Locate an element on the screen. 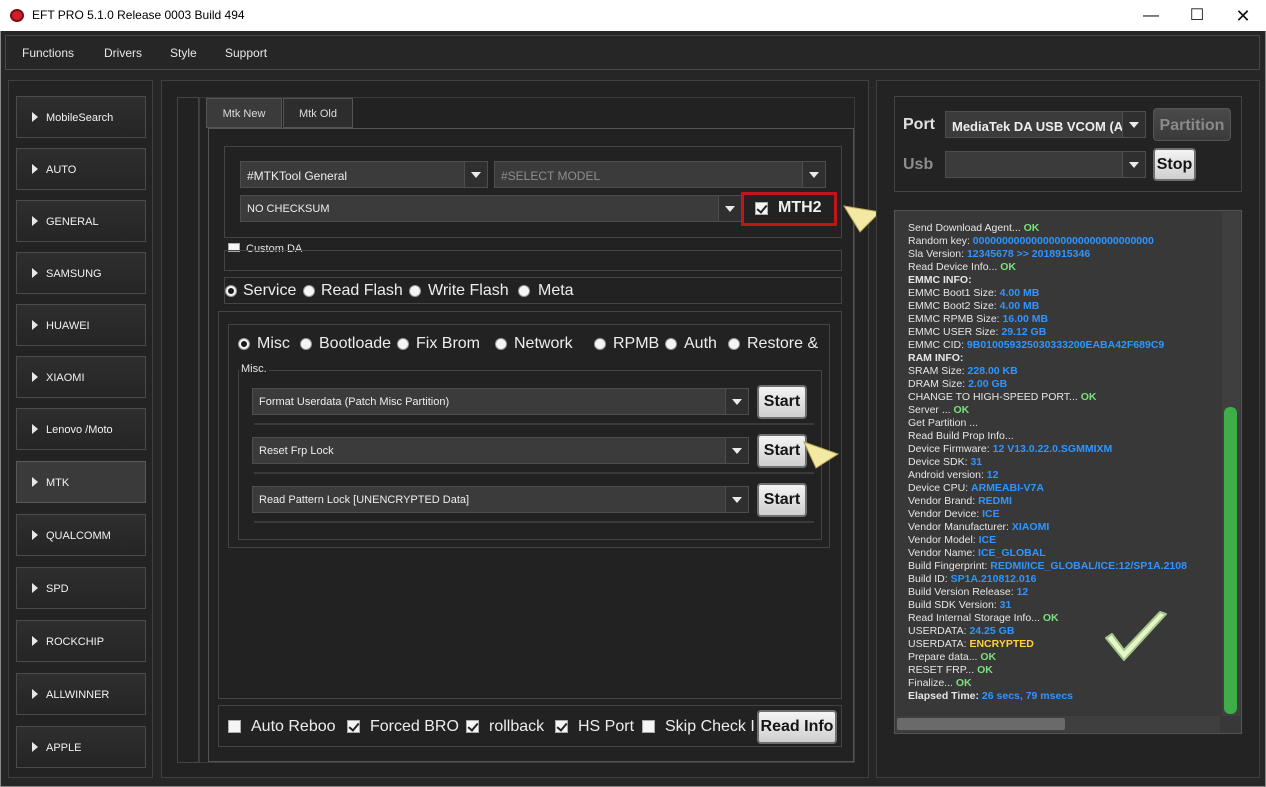 This screenshot has height=787, width=1266. menu-support: Support is located at coordinates (246, 53).